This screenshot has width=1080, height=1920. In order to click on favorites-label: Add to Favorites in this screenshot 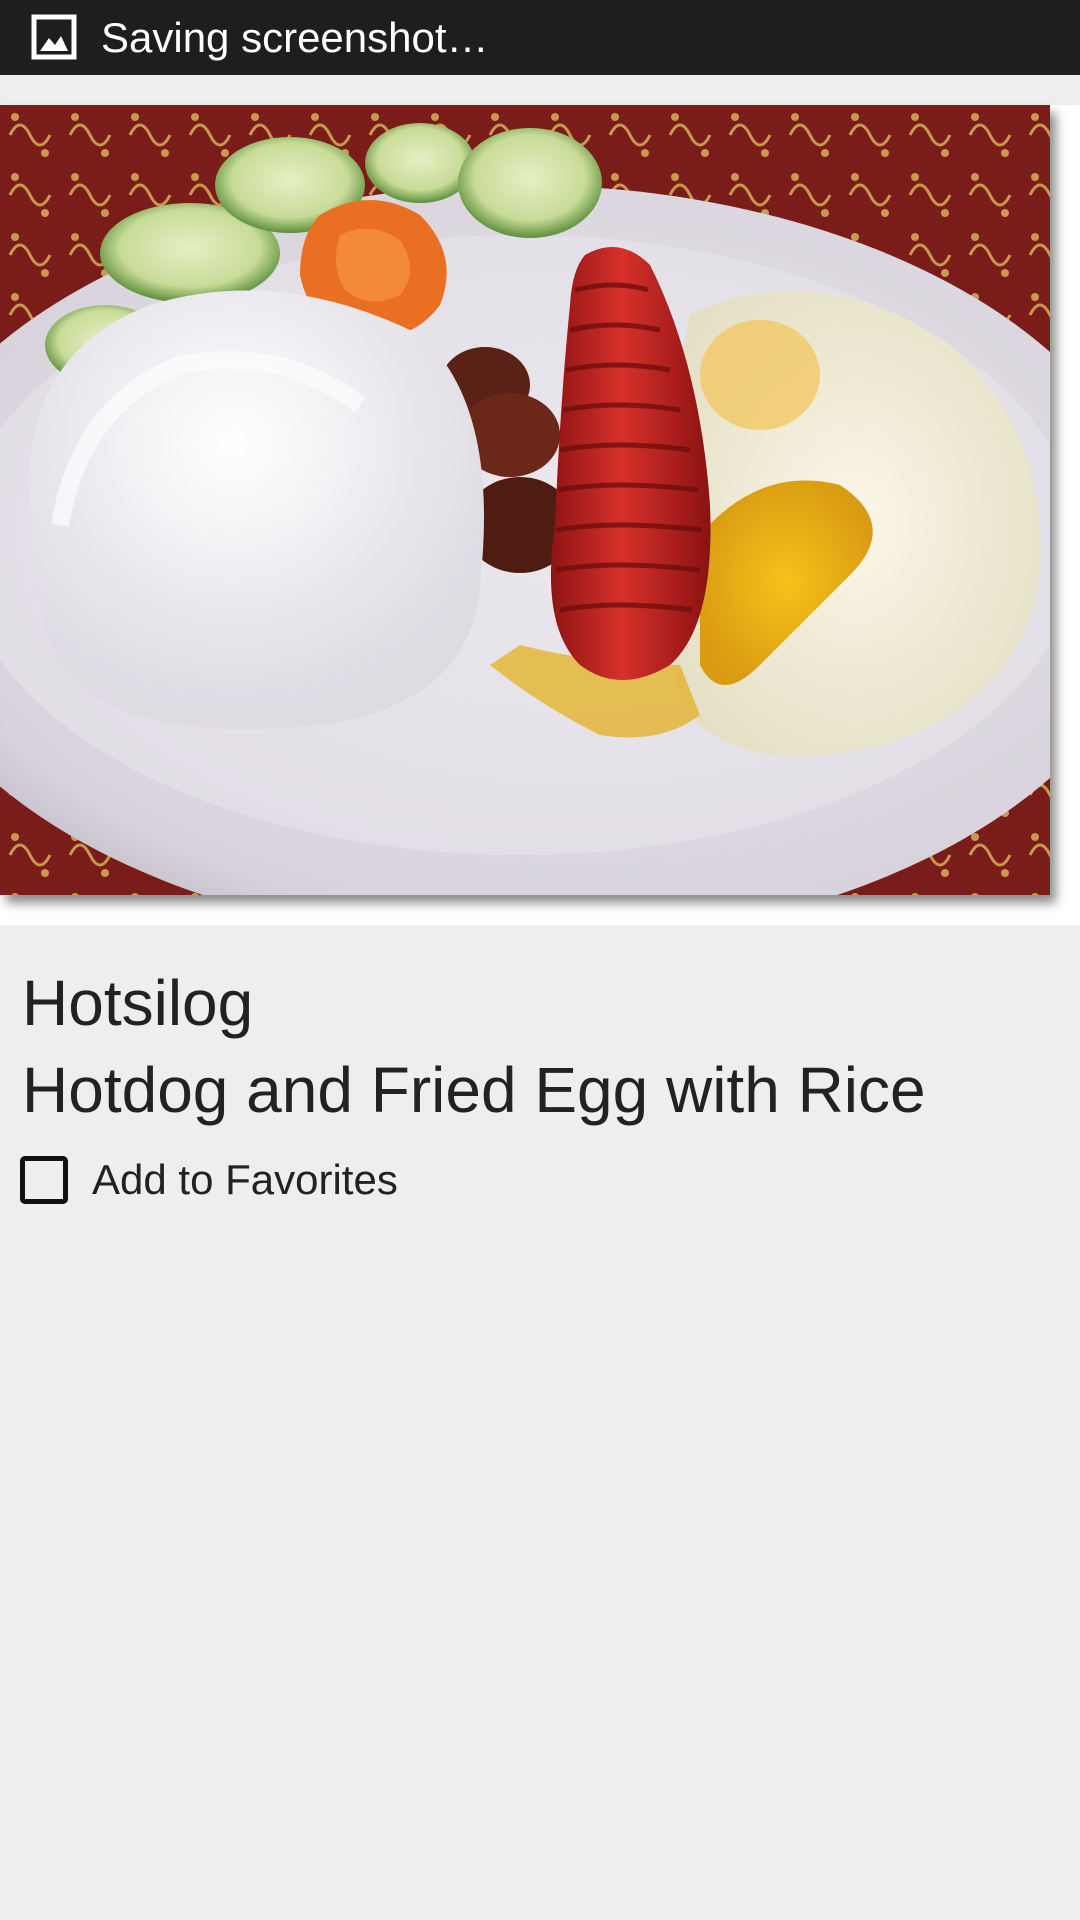, I will do `click(245, 1180)`.